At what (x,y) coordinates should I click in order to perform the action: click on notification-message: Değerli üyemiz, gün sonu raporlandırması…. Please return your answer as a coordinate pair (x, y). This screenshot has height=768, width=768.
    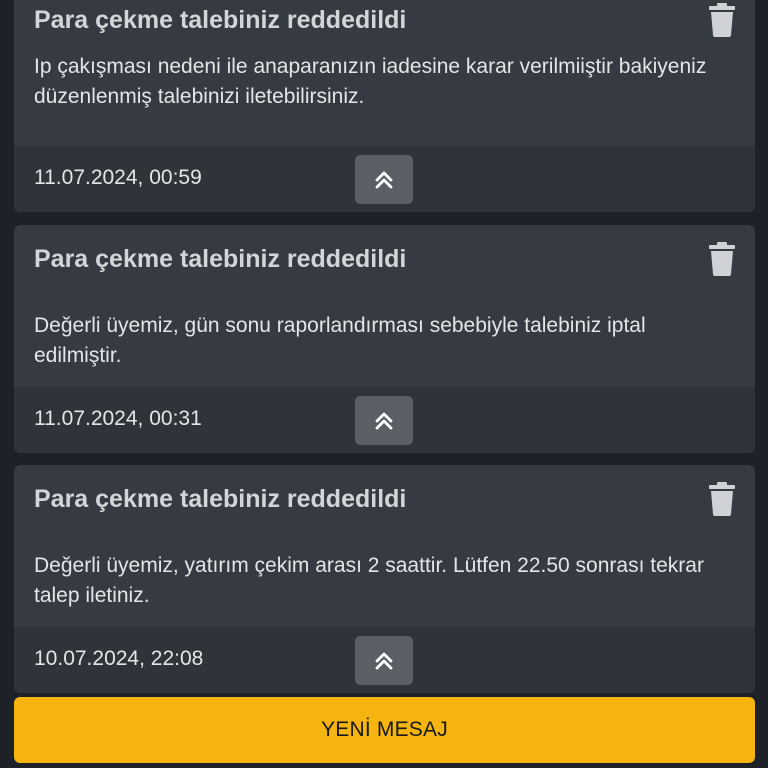
    Looking at the image, I should click on (340, 340).